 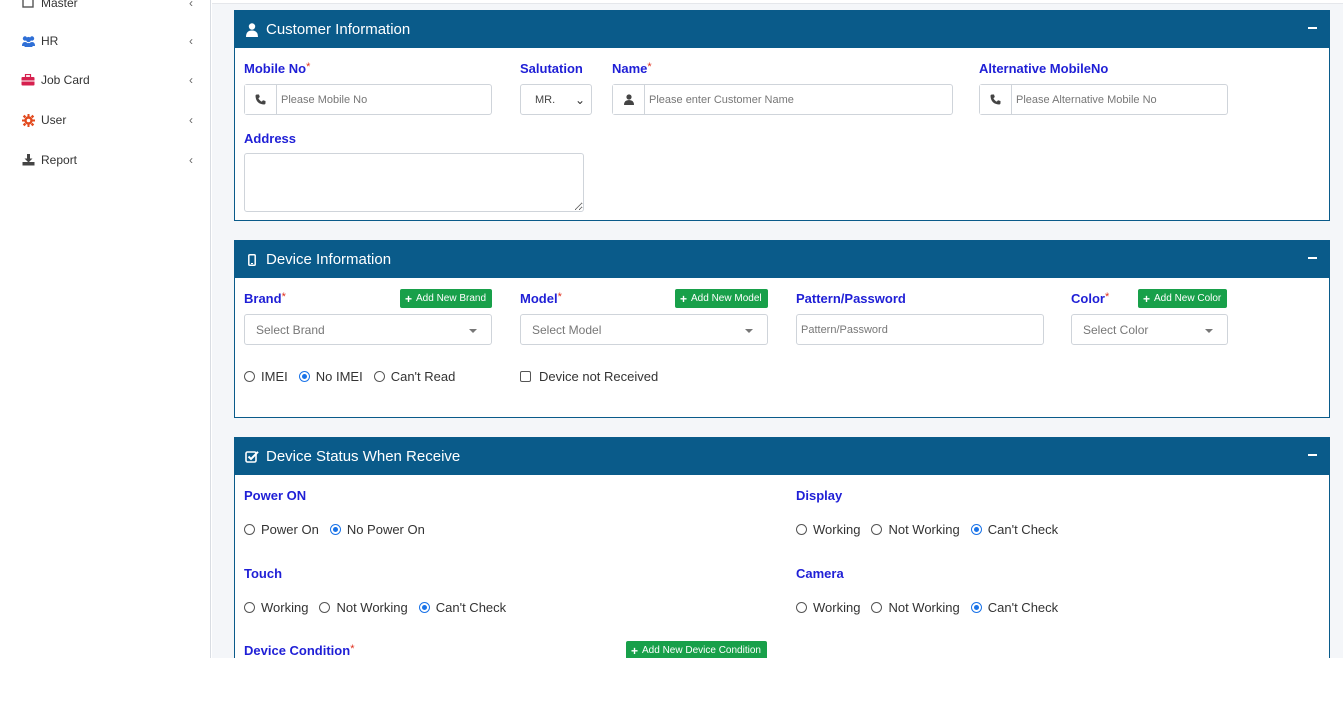 I want to click on camera-radio-group: Working Not Working Can't Check, so click(x=932, y=607).